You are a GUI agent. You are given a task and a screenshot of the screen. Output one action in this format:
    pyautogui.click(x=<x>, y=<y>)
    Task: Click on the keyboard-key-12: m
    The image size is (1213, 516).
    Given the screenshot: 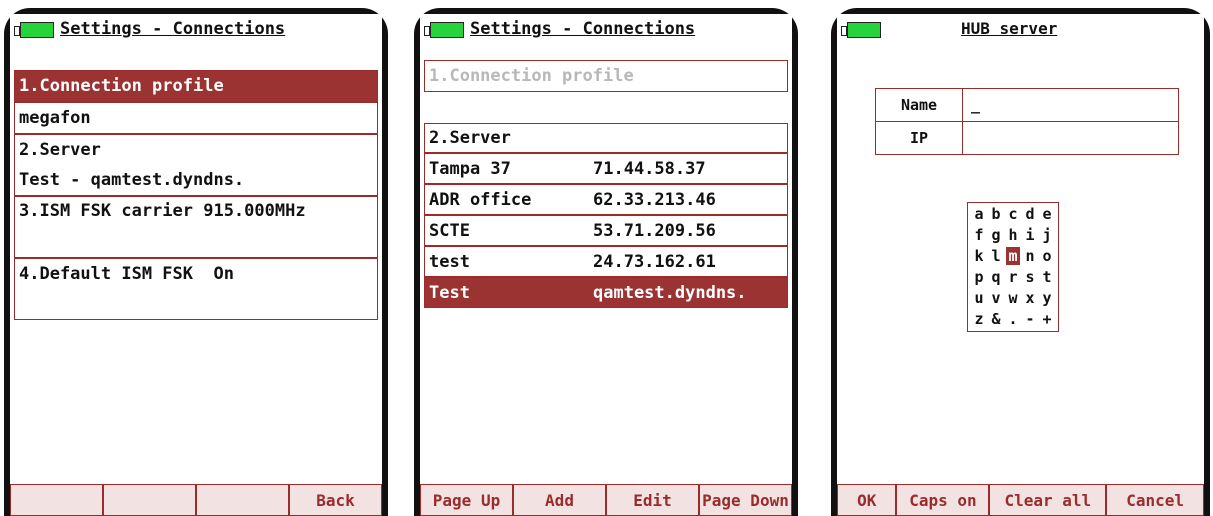 What is the action you would take?
    pyautogui.click(x=1013, y=256)
    